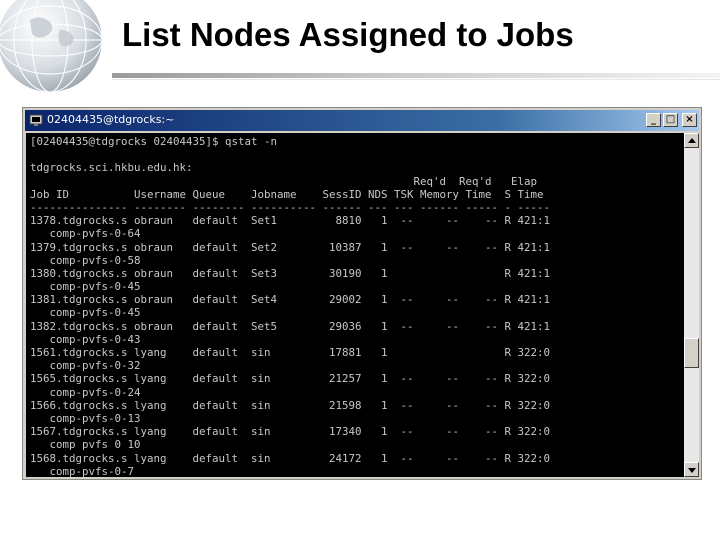 The image size is (720, 540). What do you see at coordinates (154, 141) in the screenshot?
I see `terminal-line: [02404435@tdgrocks 02404435]$ qstat -n` at bounding box center [154, 141].